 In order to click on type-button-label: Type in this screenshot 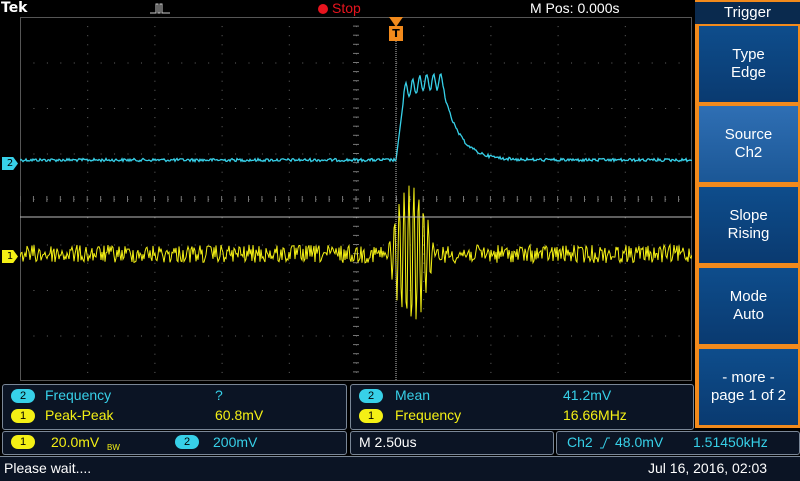, I will do `click(748, 54)`.